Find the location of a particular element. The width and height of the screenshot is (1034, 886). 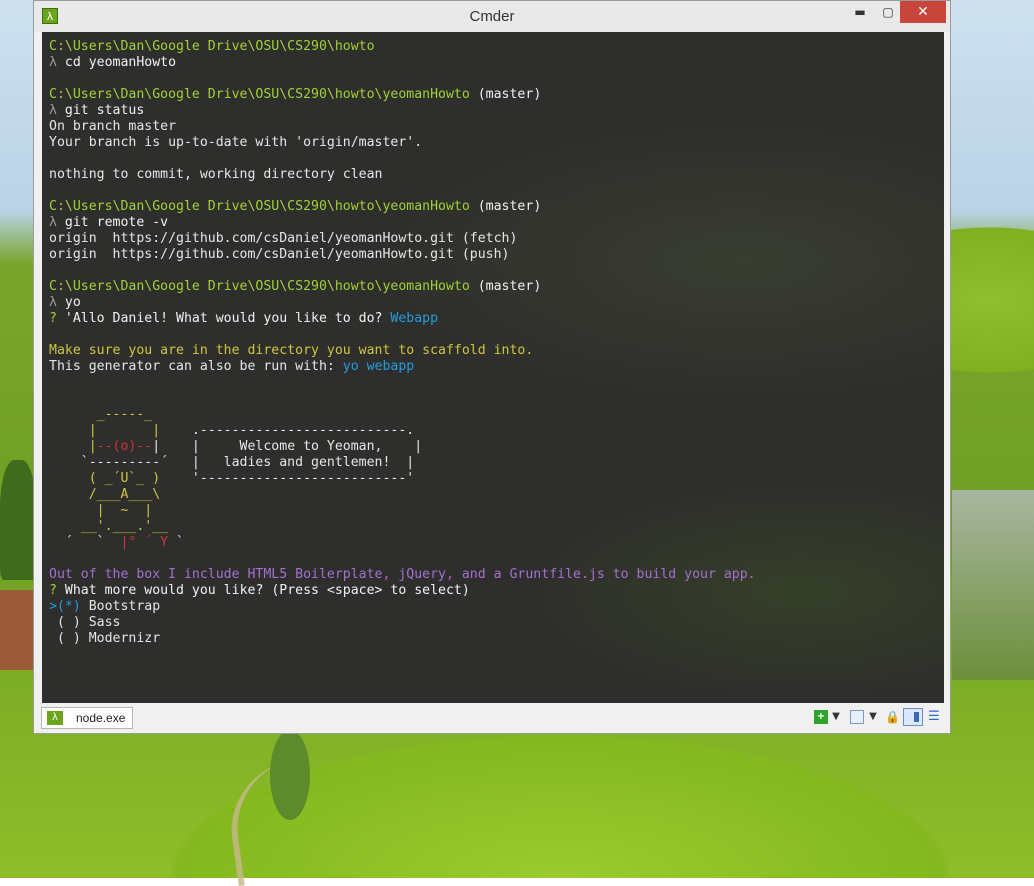

selection-cursor: > is located at coordinates (53, 606).